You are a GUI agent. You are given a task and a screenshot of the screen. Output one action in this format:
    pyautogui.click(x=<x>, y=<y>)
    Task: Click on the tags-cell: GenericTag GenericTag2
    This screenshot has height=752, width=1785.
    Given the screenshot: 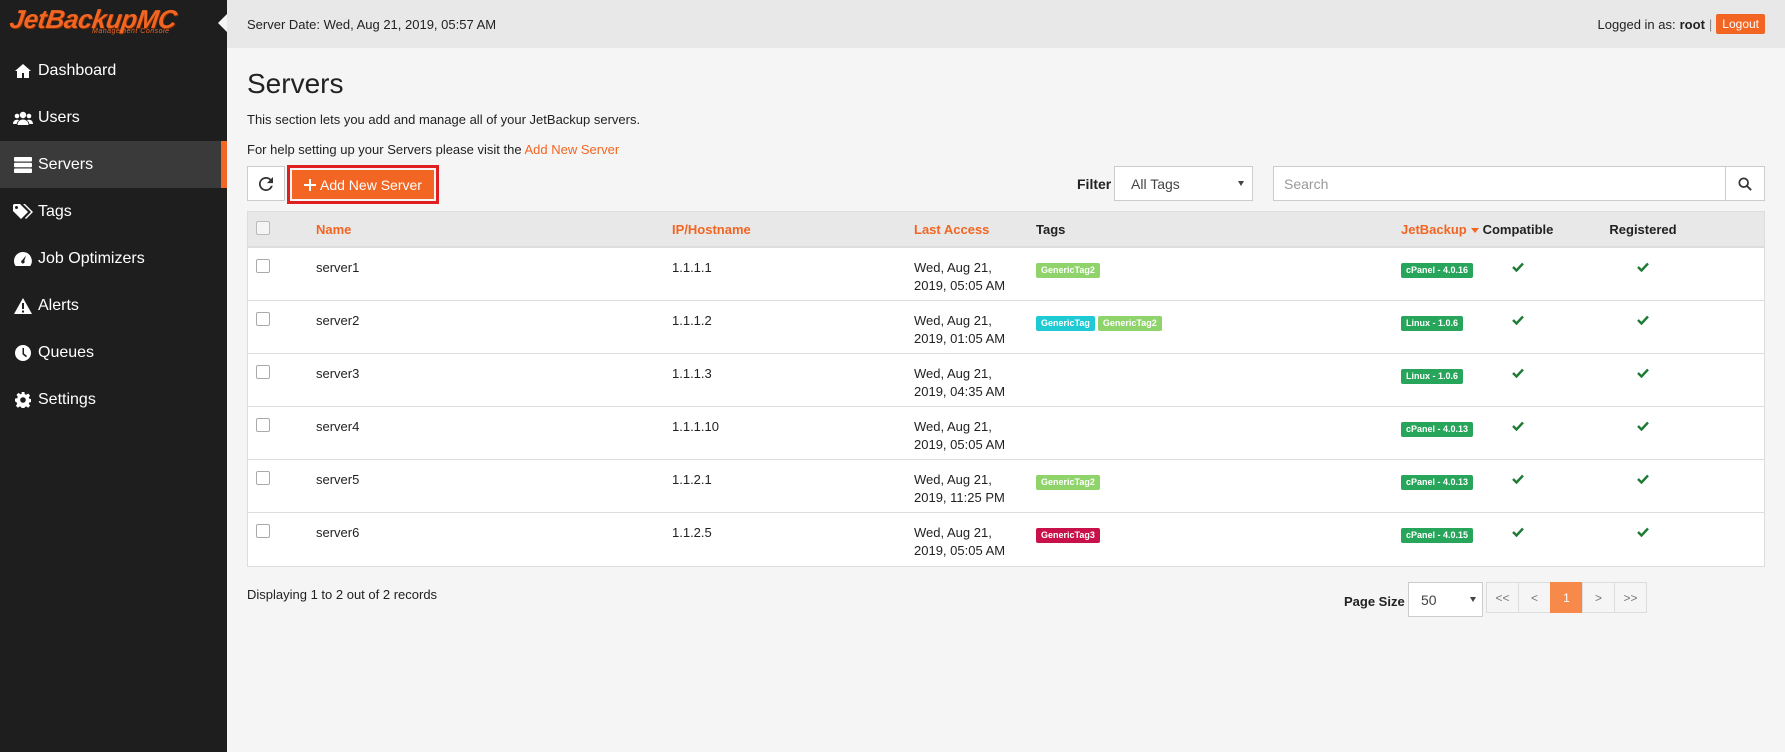 What is the action you would take?
    pyautogui.click(x=1100, y=322)
    